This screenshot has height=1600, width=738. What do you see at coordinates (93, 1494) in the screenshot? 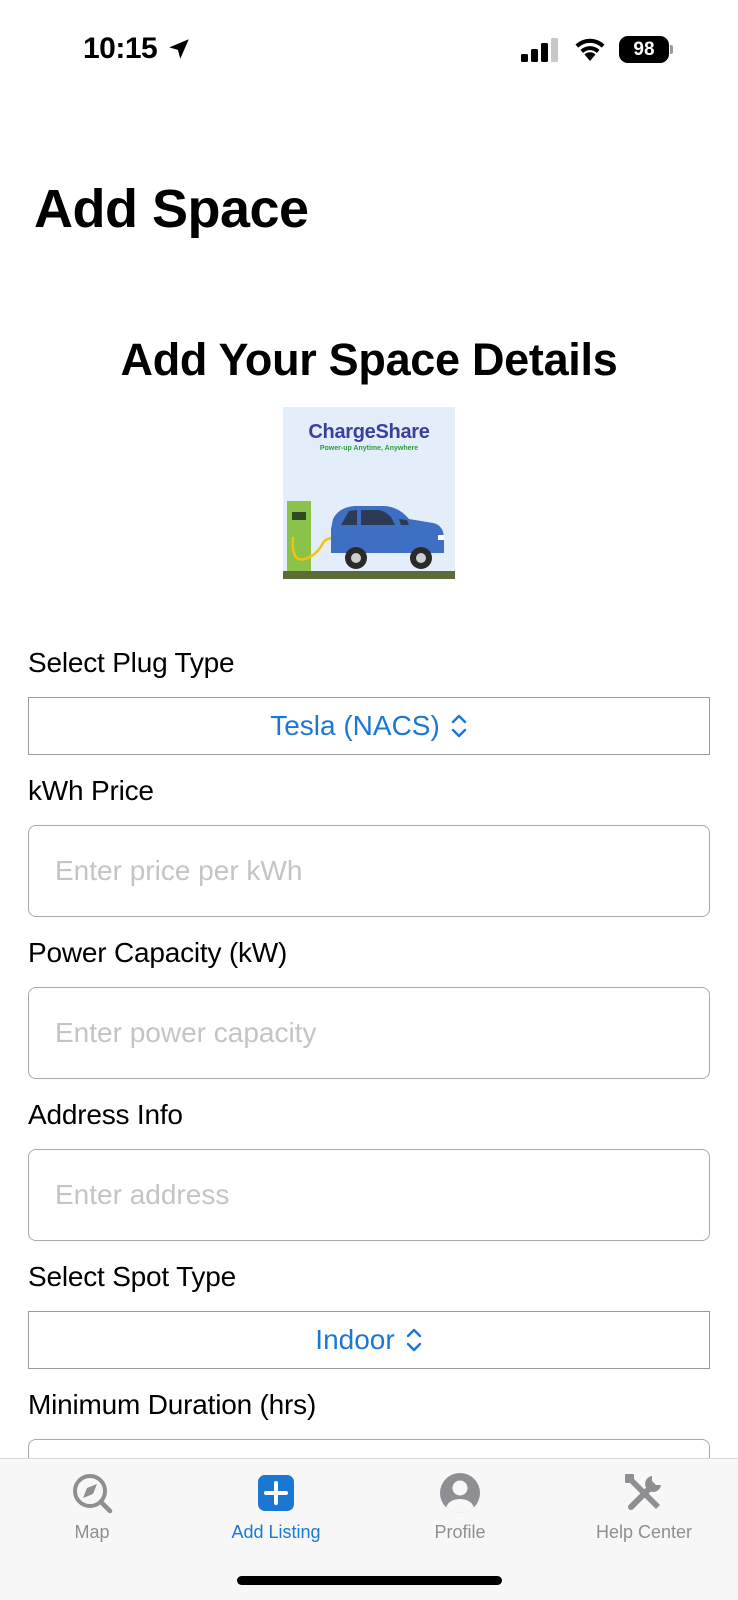
I see `map-compass-icon` at bounding box center [93, 1494].